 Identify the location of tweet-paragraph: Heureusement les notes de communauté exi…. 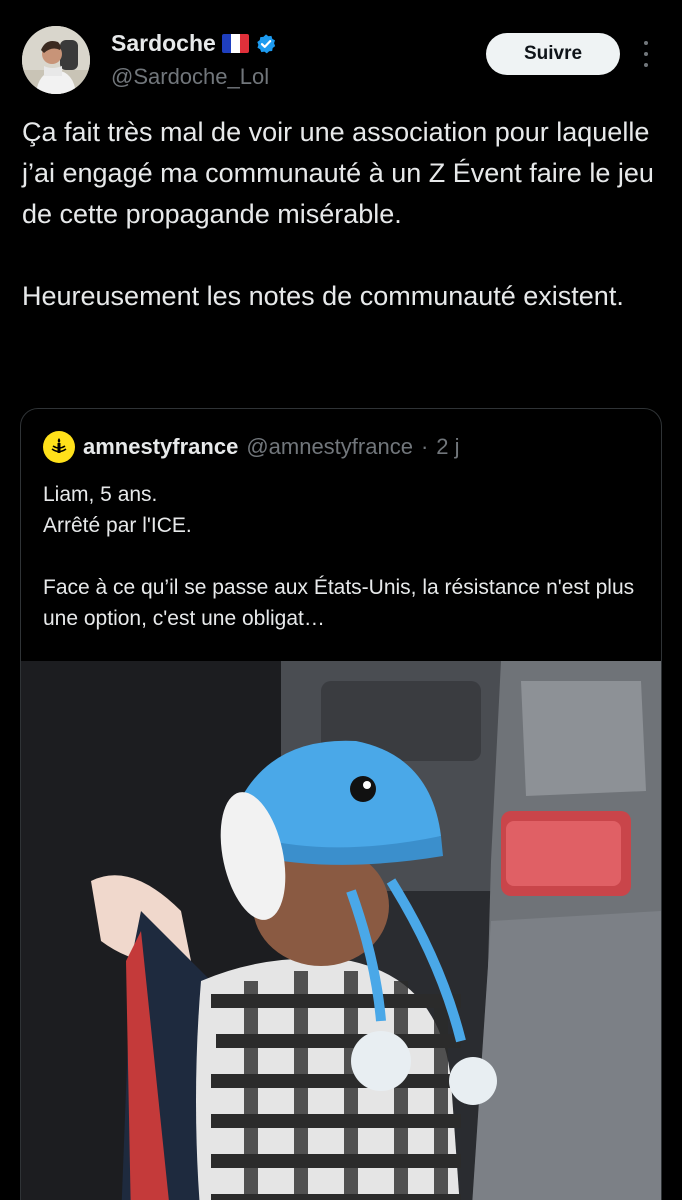
(323, 296).